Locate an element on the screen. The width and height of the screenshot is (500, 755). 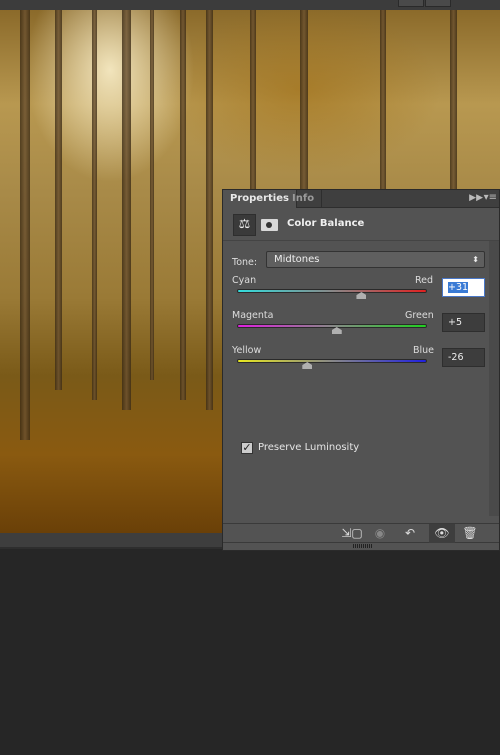
panel-footer: ⇲▢ ◉ ↶ 👁 🗑 is located at coordinates (361, 533).